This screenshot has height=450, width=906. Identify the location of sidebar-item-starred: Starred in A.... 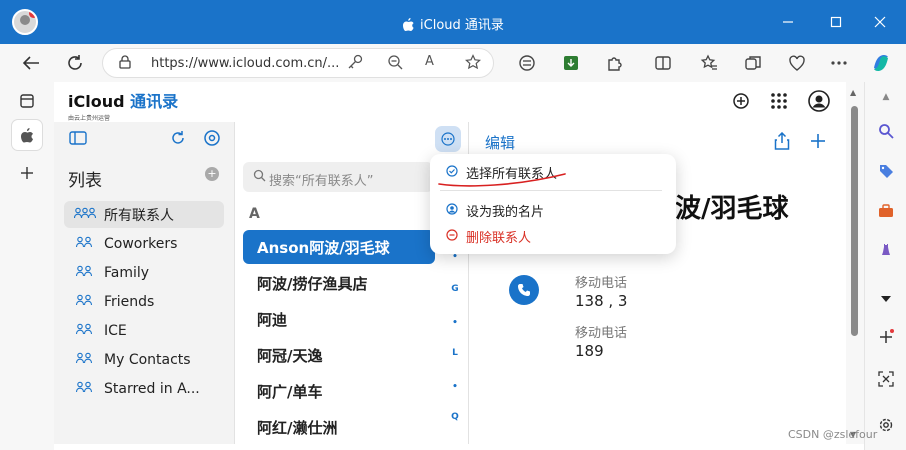
(144, 388).